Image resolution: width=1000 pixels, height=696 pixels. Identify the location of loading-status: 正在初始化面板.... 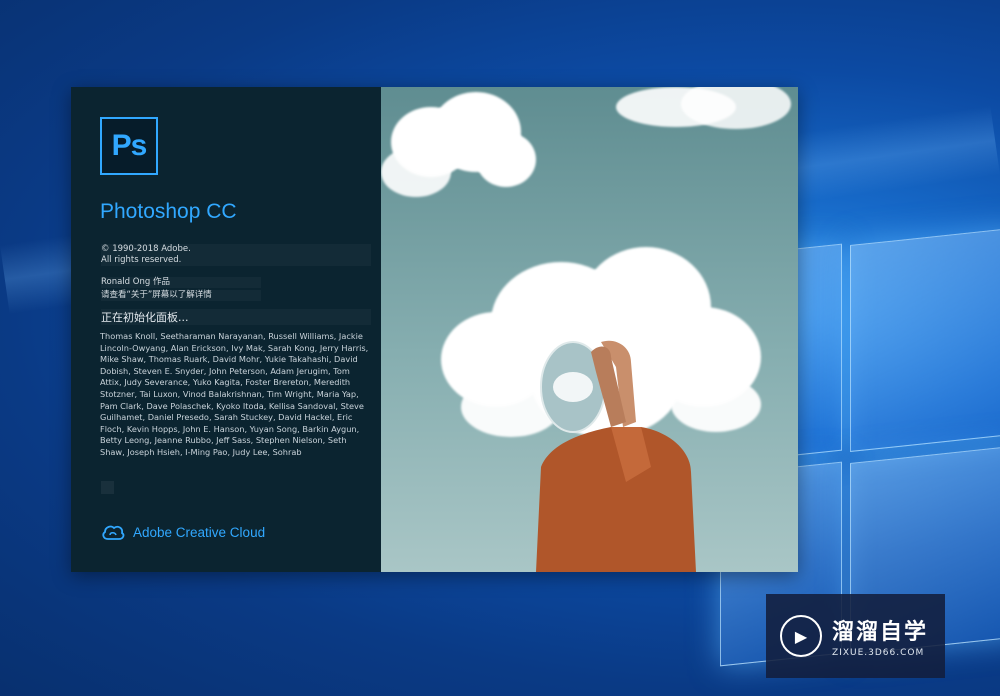
(236, 317).